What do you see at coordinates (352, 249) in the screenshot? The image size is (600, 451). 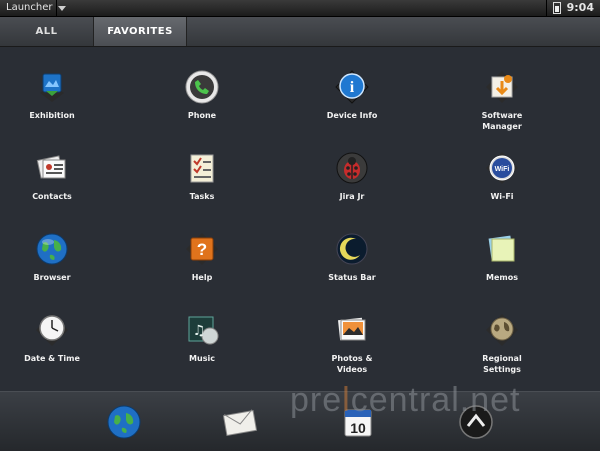 I see `moon-icon` at bounding box center [352, 249].